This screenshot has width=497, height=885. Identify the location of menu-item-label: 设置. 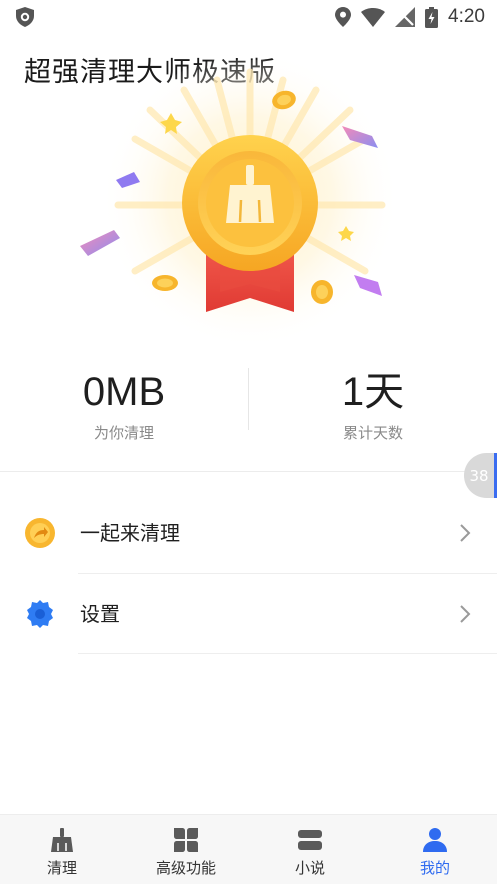
(100, 614).